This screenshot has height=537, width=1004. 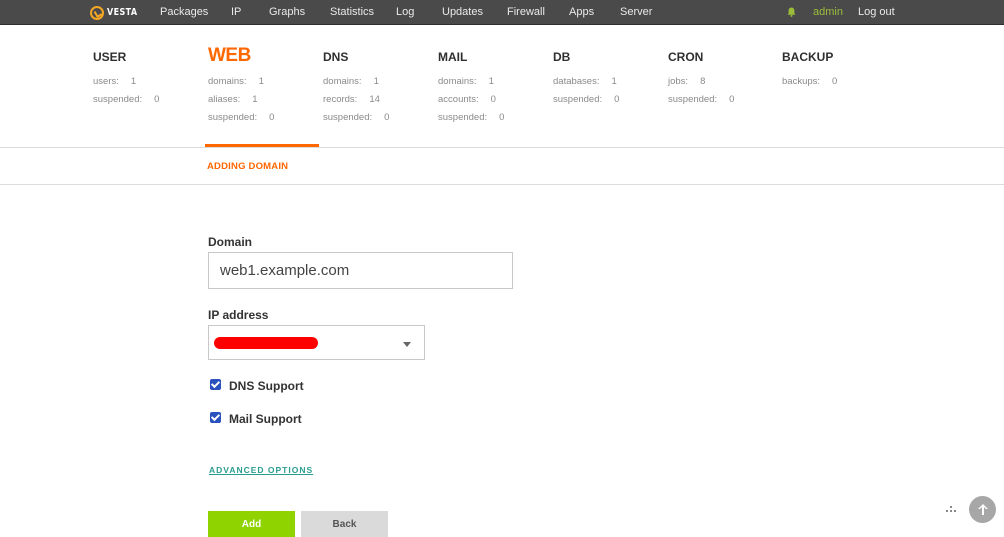 What do you see at coordinates (122, 12) in the screenshot?
I see `brand-name: VESTA` at bounding box center [122, 12].